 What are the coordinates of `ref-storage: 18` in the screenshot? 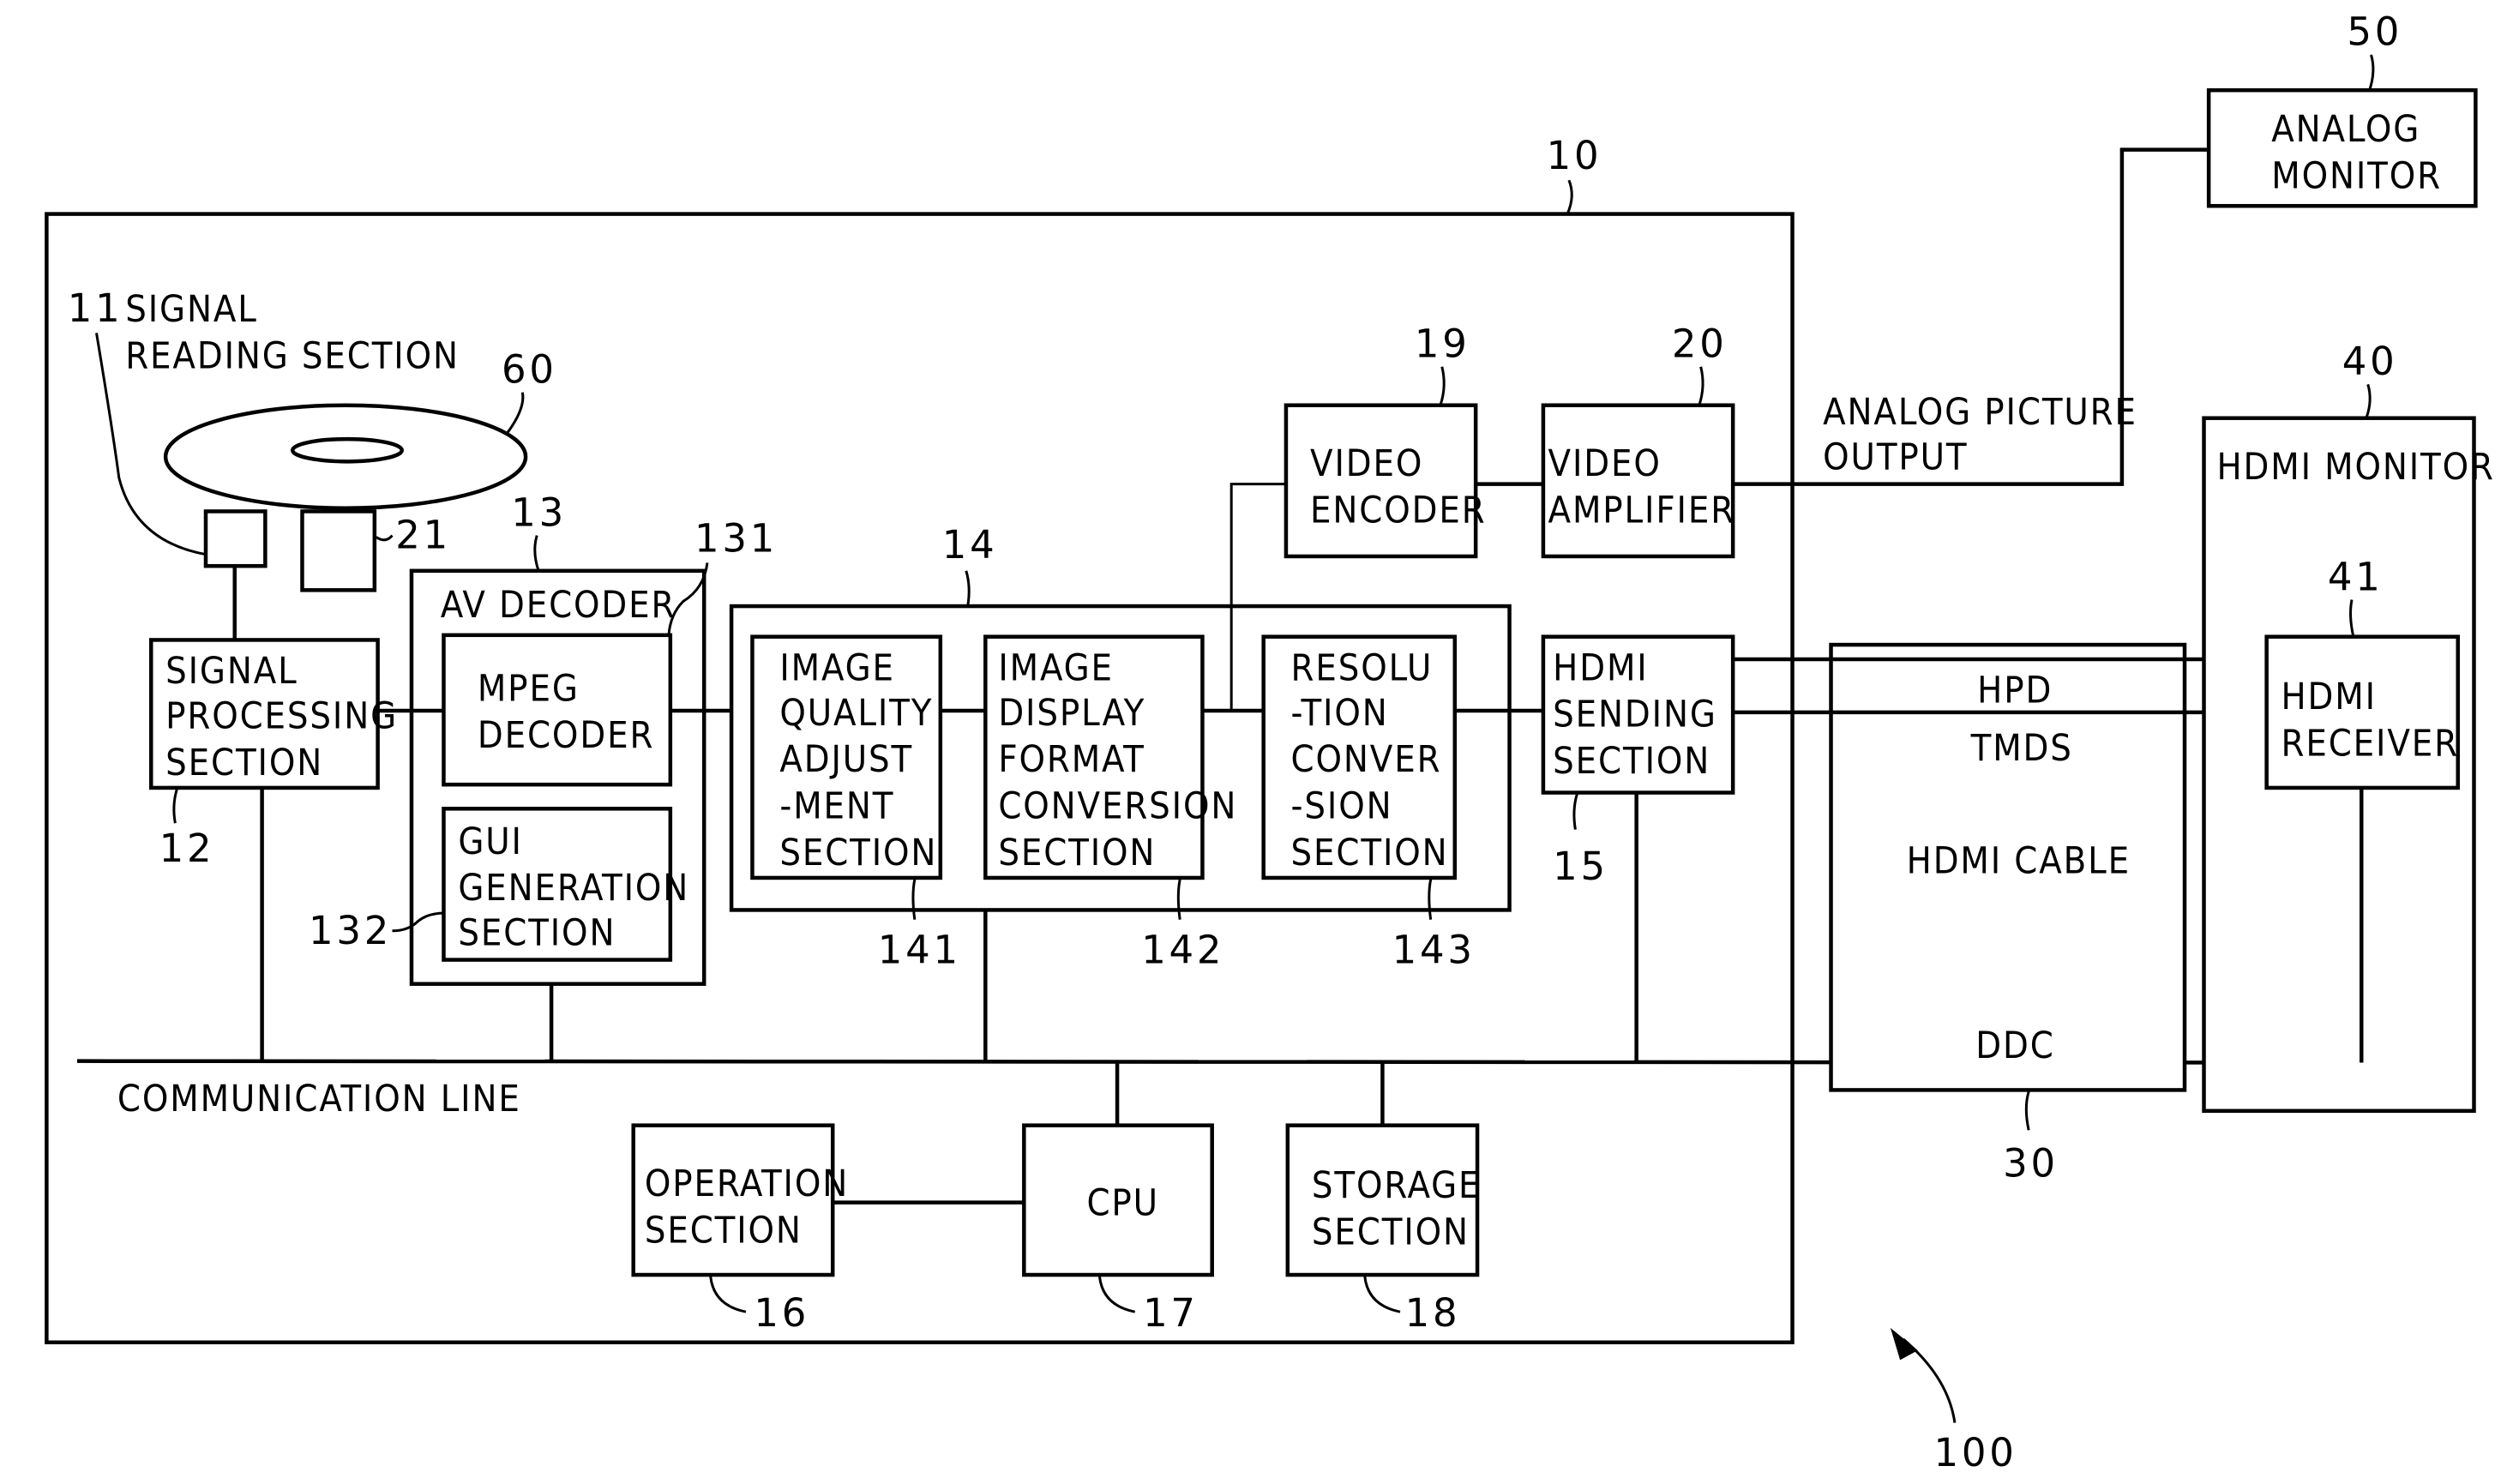 It's located at (1433, 1313).